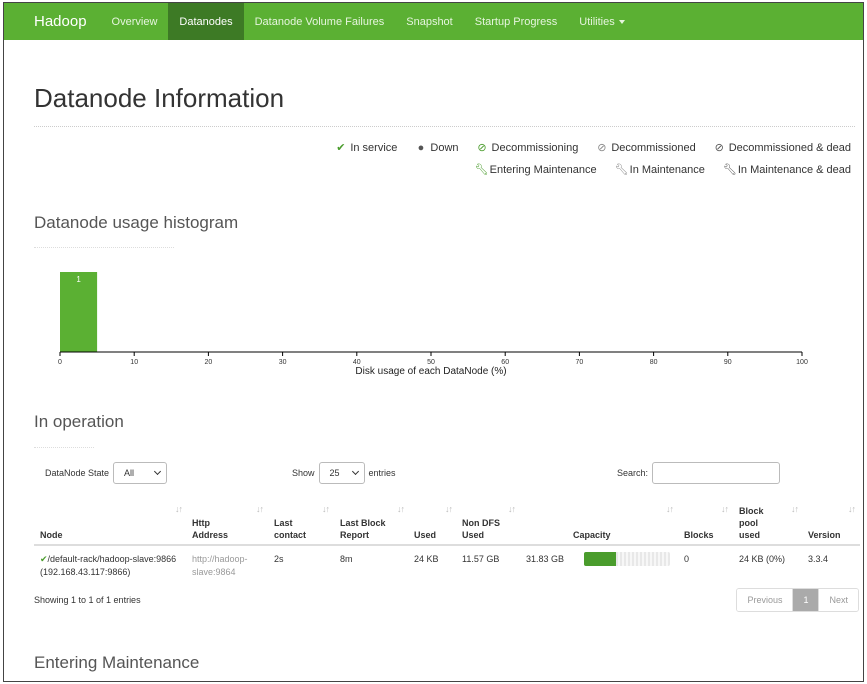 The width and height of the screenshot is (867, 684). Describe the element at coordinates (444, 147) in the screenshot. I see `legend-label: Down` at that location.